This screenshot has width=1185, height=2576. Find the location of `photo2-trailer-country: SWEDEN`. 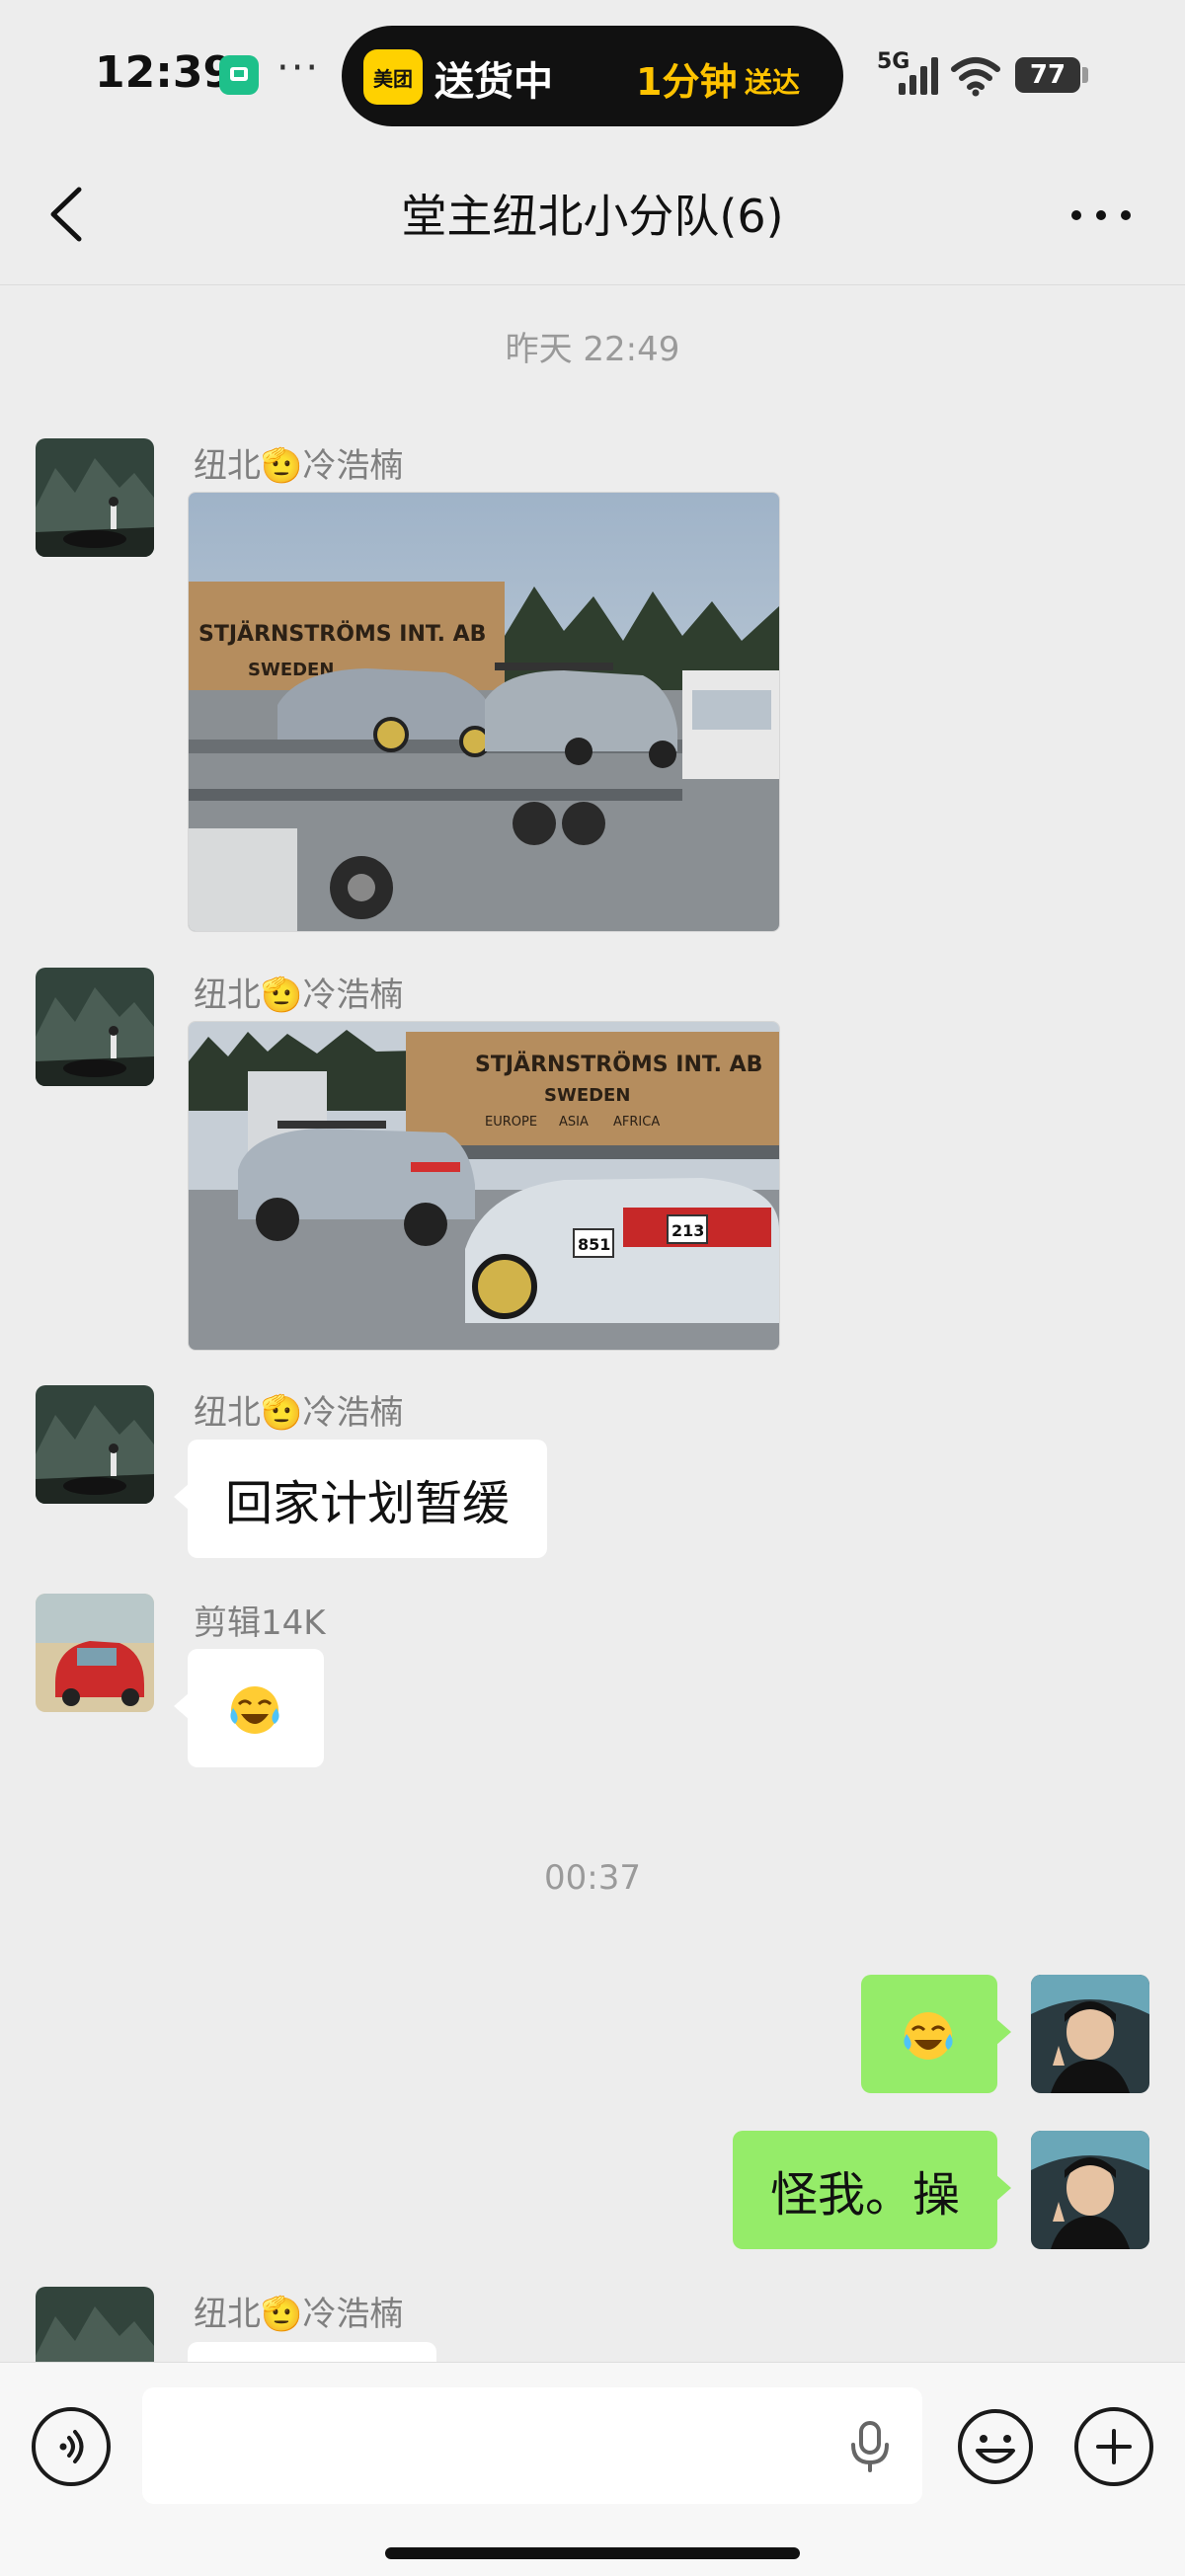

photo2-trailer-country: SWEDEN is located at coordinates (587, 1095).